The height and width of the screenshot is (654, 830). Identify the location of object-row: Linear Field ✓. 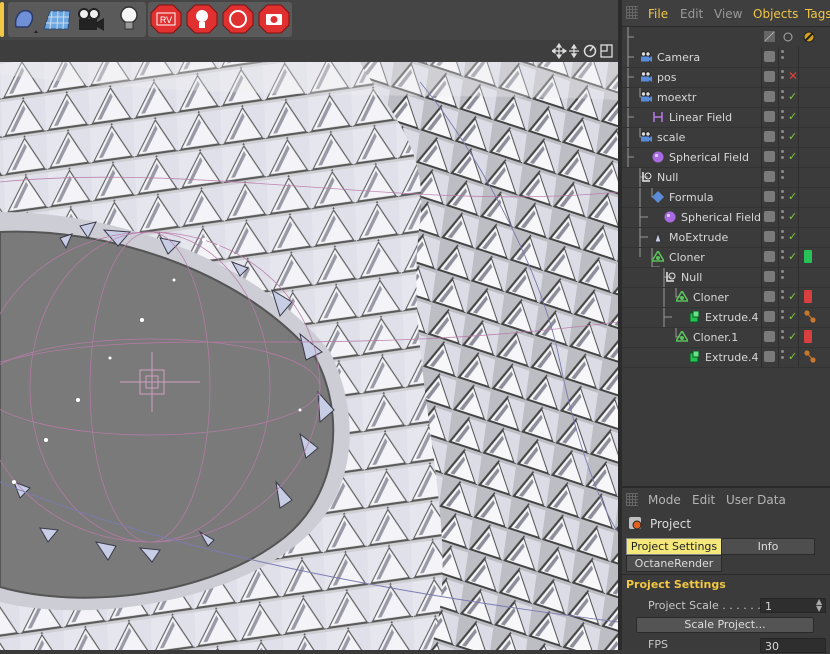
(726, 117).